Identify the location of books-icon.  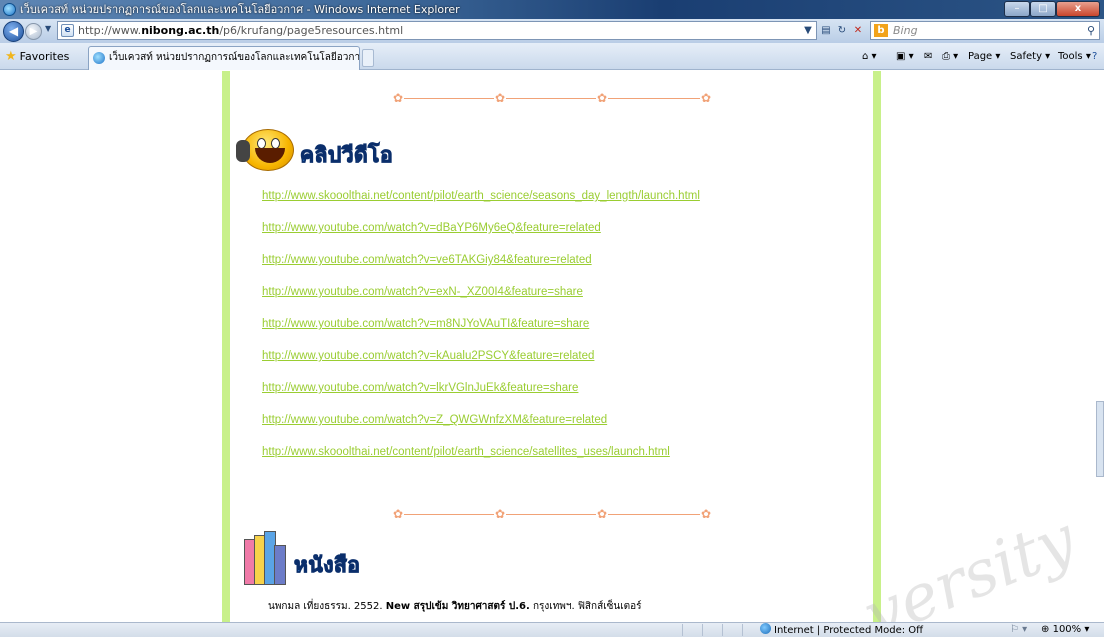
(266, 558).